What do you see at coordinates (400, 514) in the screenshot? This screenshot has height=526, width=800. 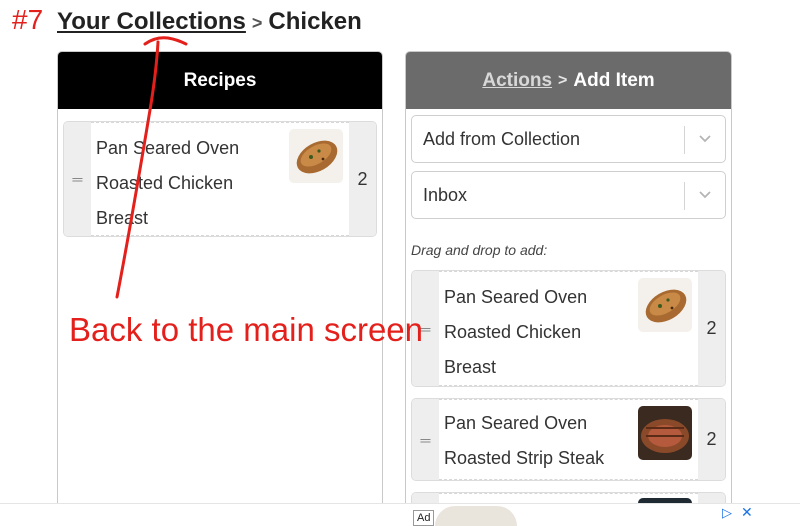 I see `ad-banner` at bounding box center [400, 514].